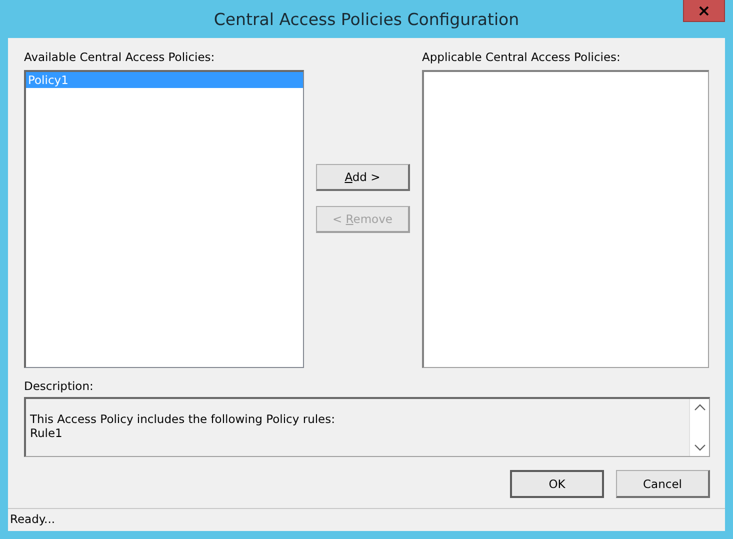  I want to click on ok-button: OK, so click(557, 484).